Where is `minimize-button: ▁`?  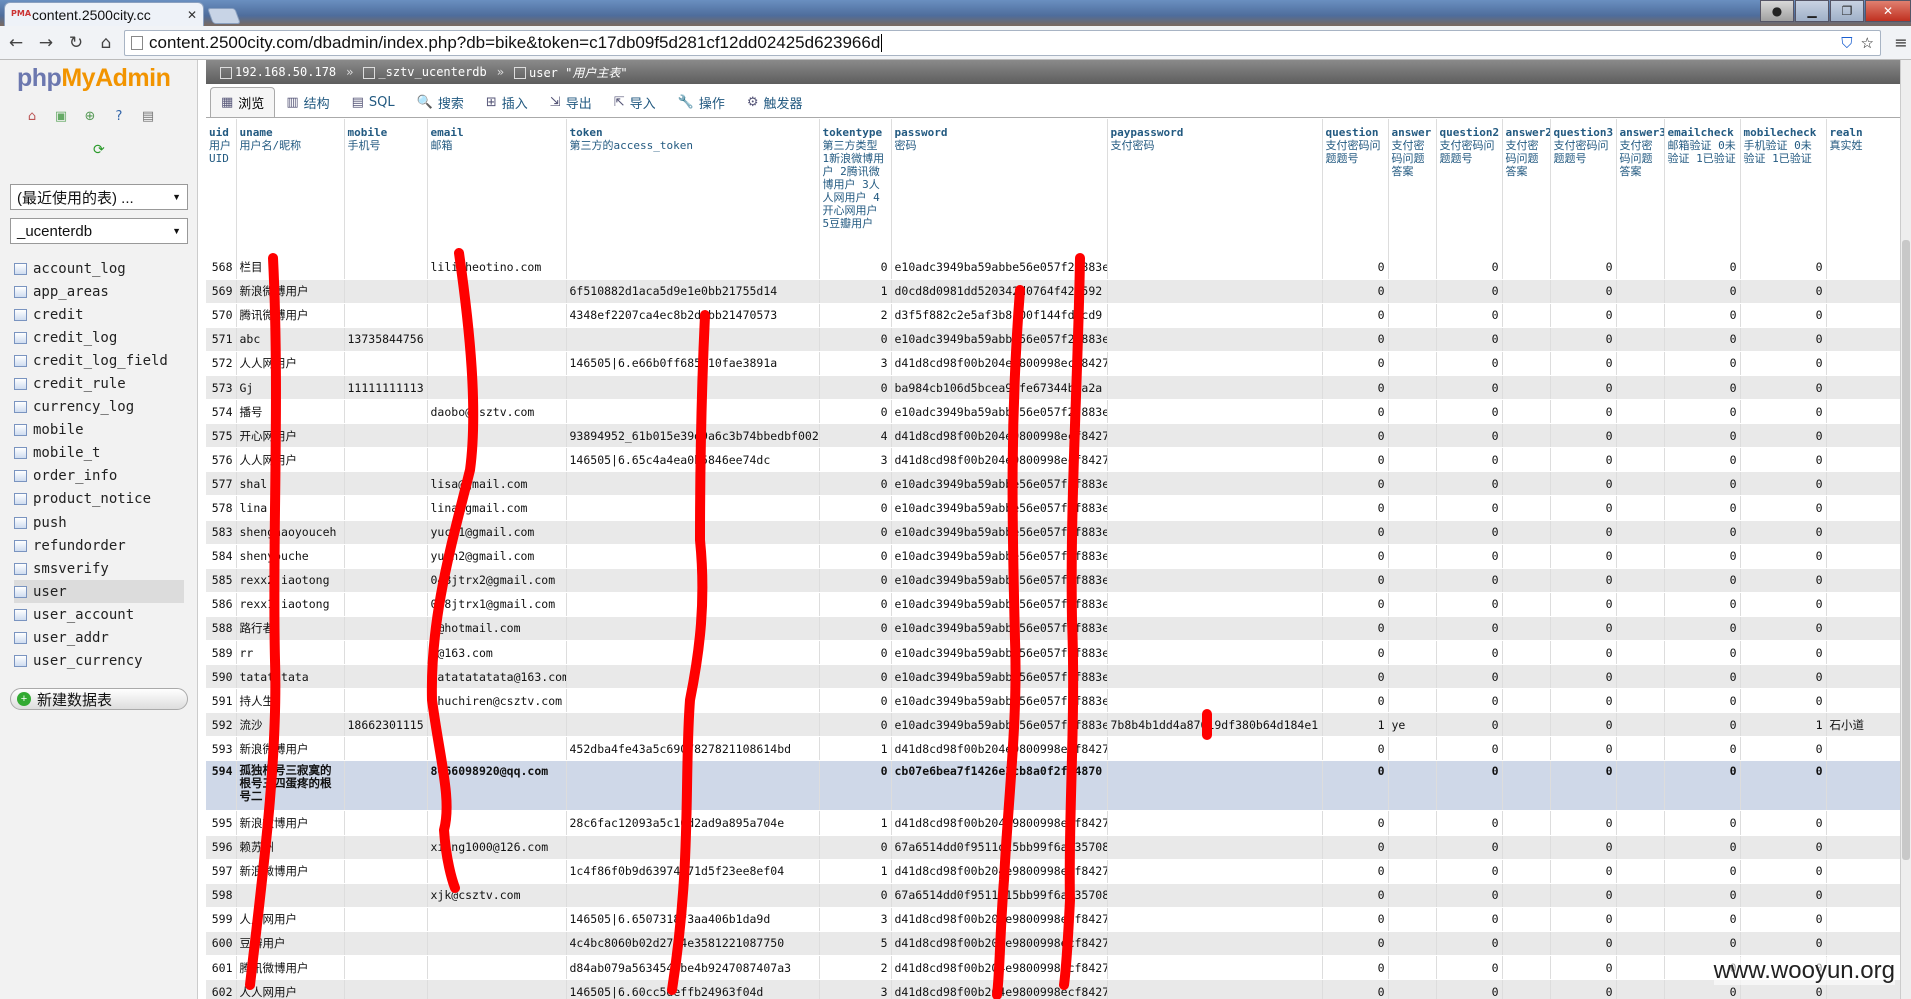
minimize-button: ▁ is located at coordinates (1812, 11).